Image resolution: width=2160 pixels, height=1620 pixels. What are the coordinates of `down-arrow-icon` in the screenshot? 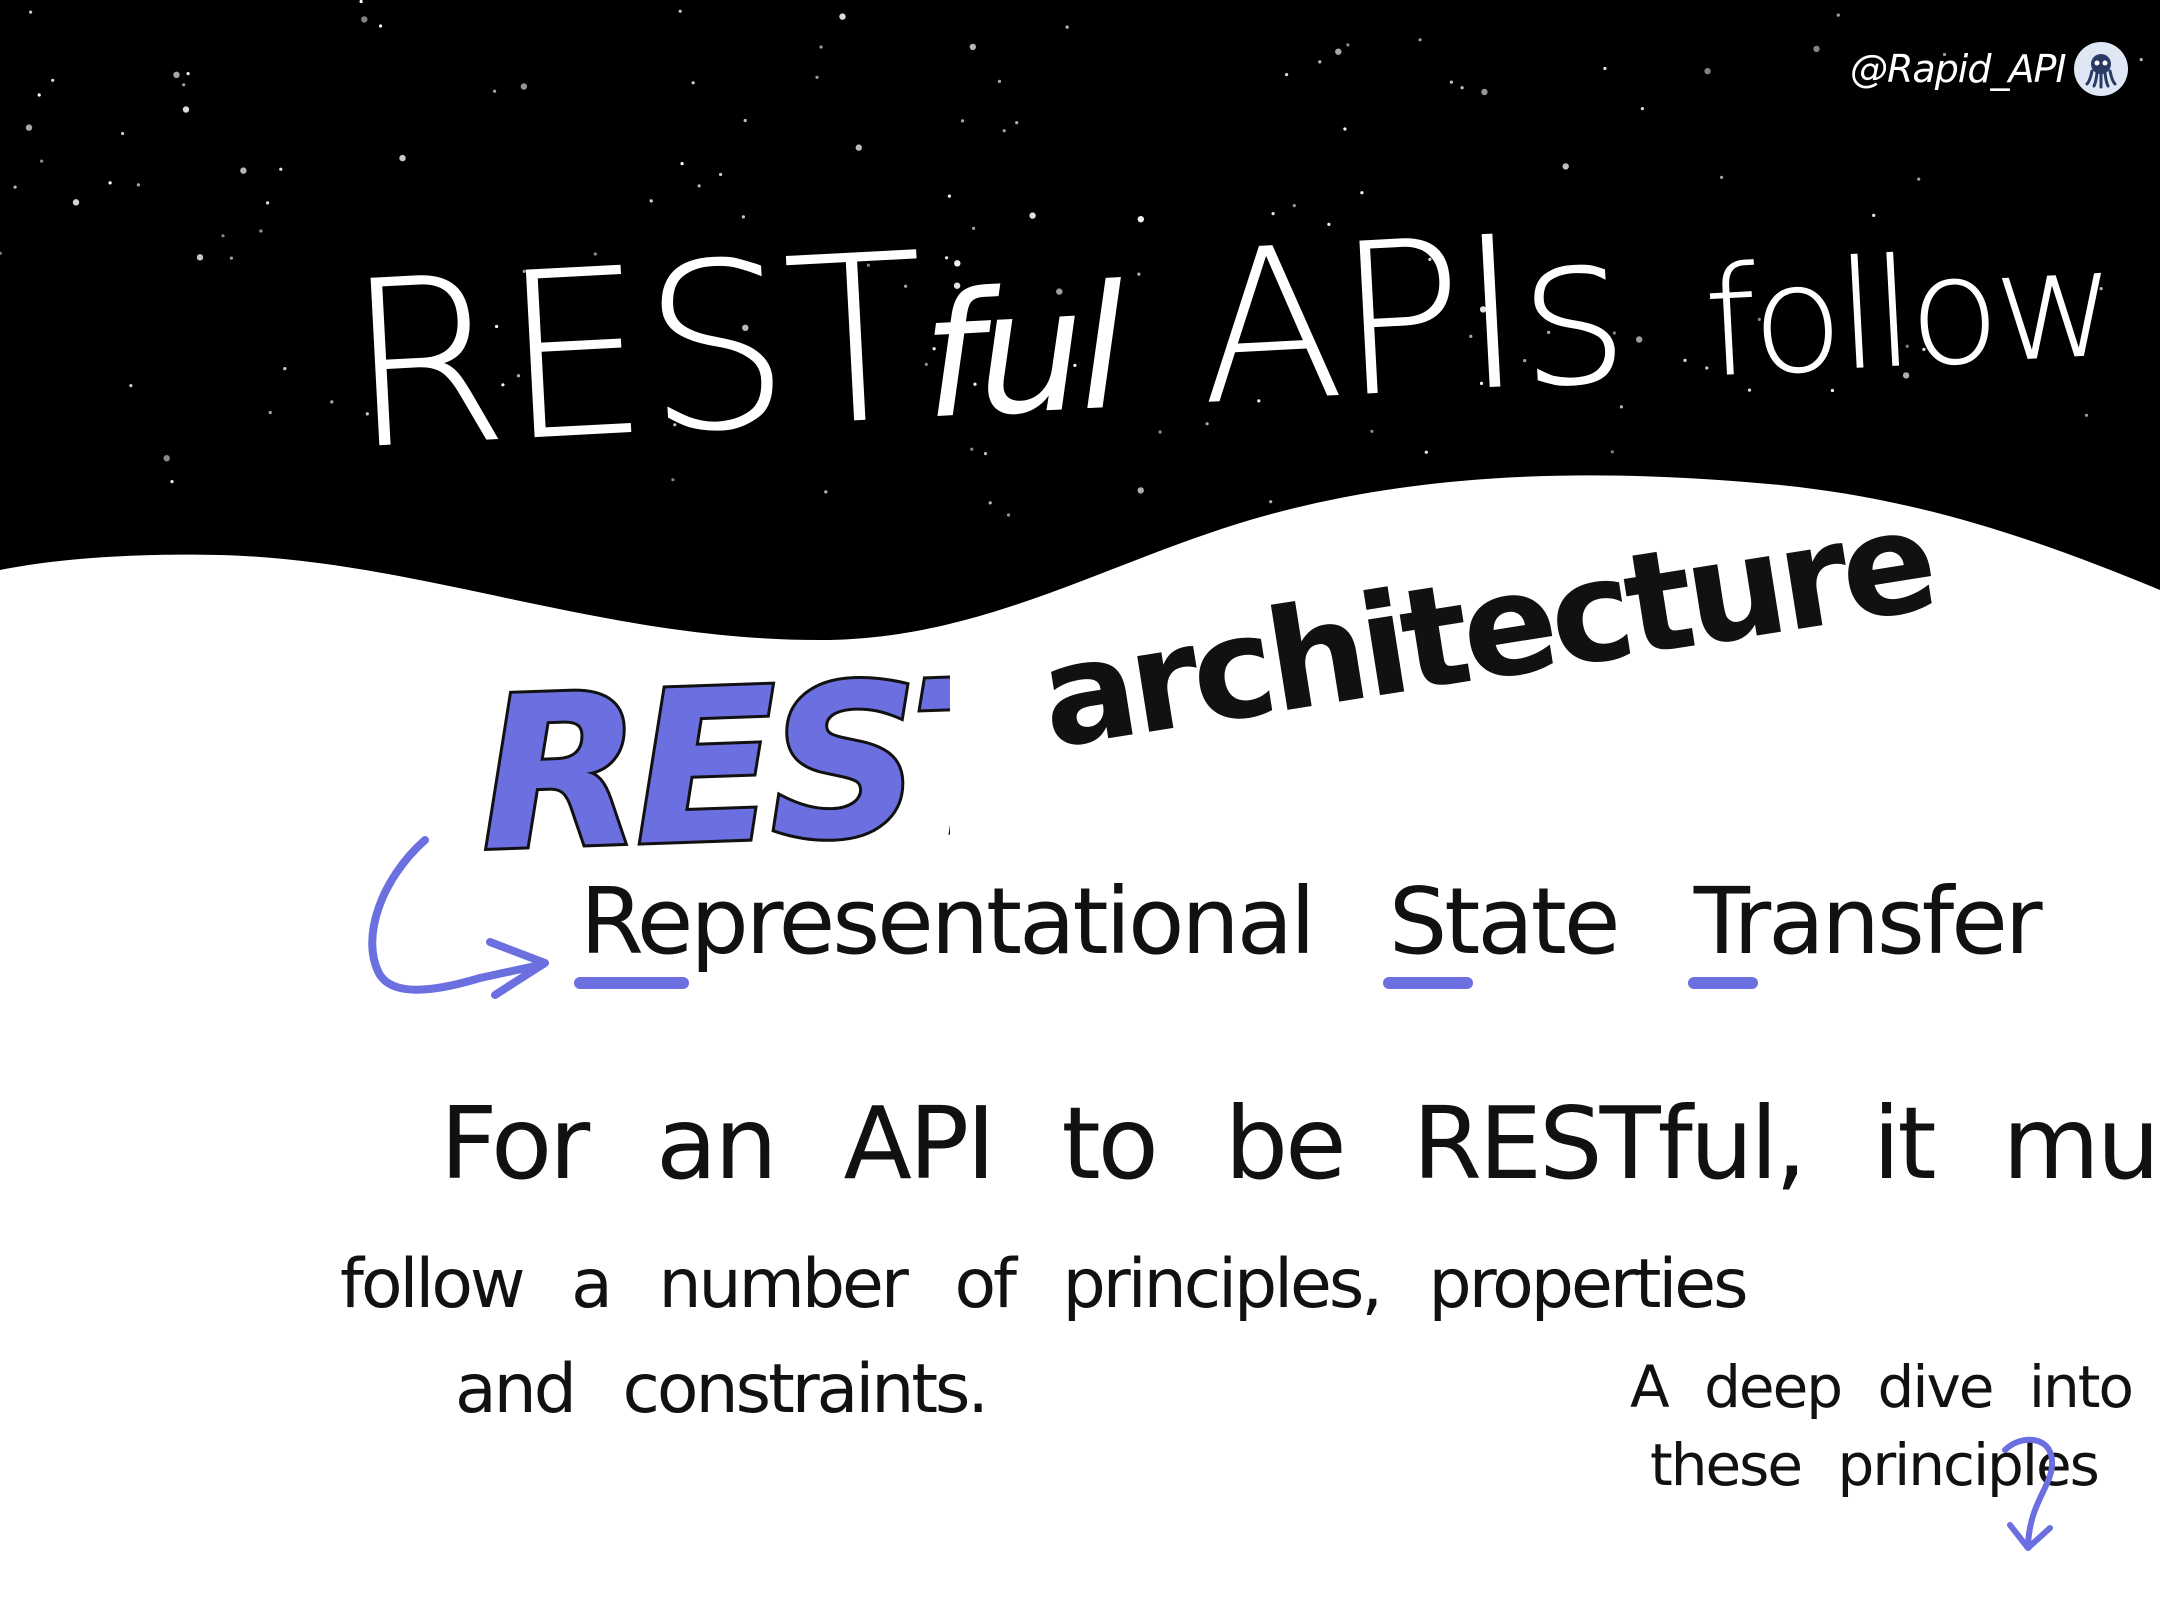 It's located at (2029, 1493).